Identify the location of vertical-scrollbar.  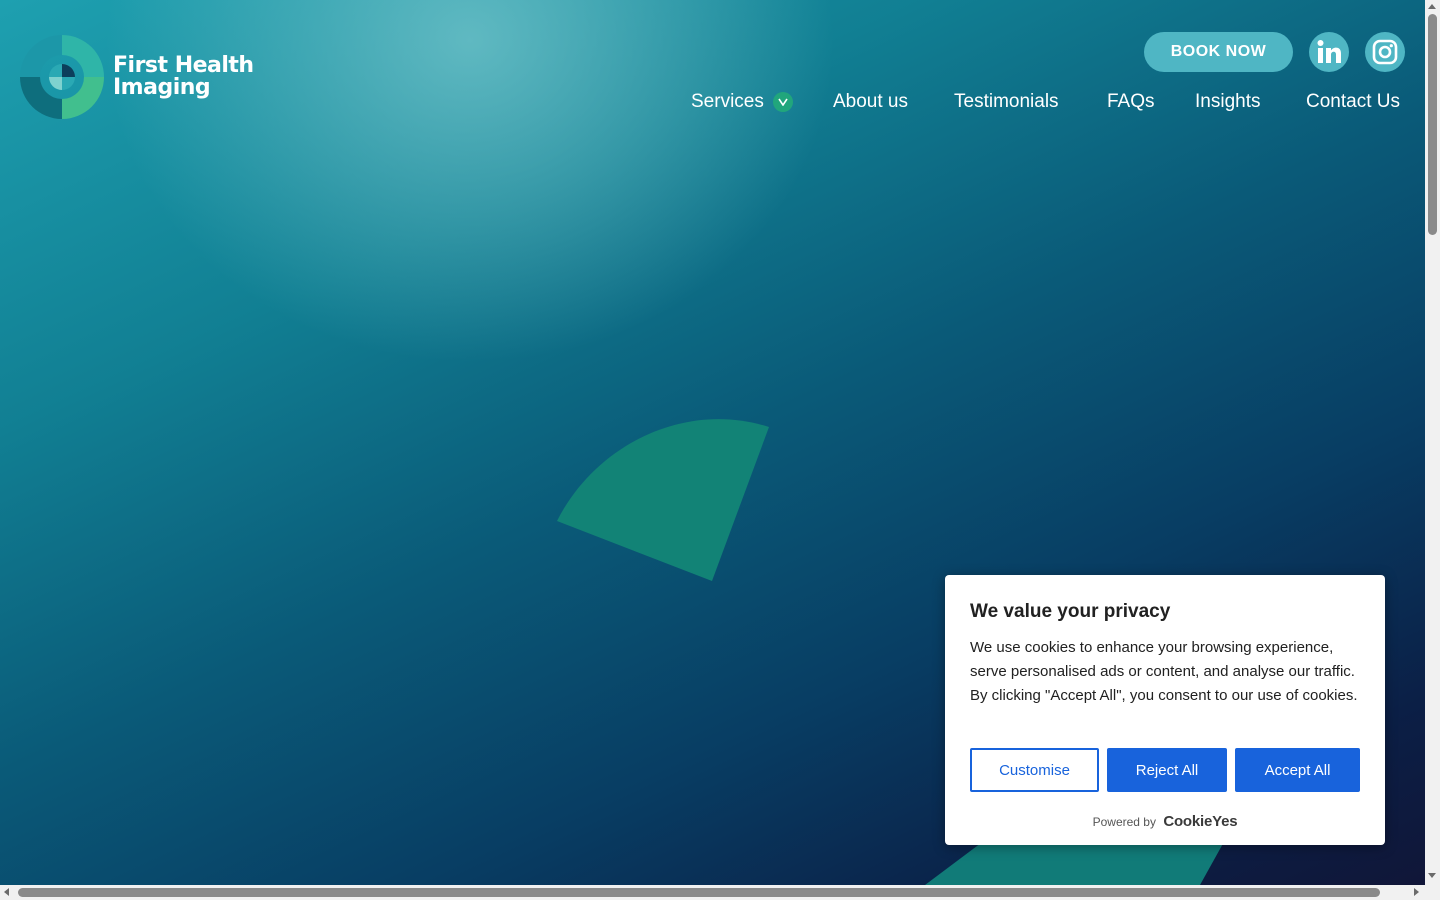
(1432, 442).